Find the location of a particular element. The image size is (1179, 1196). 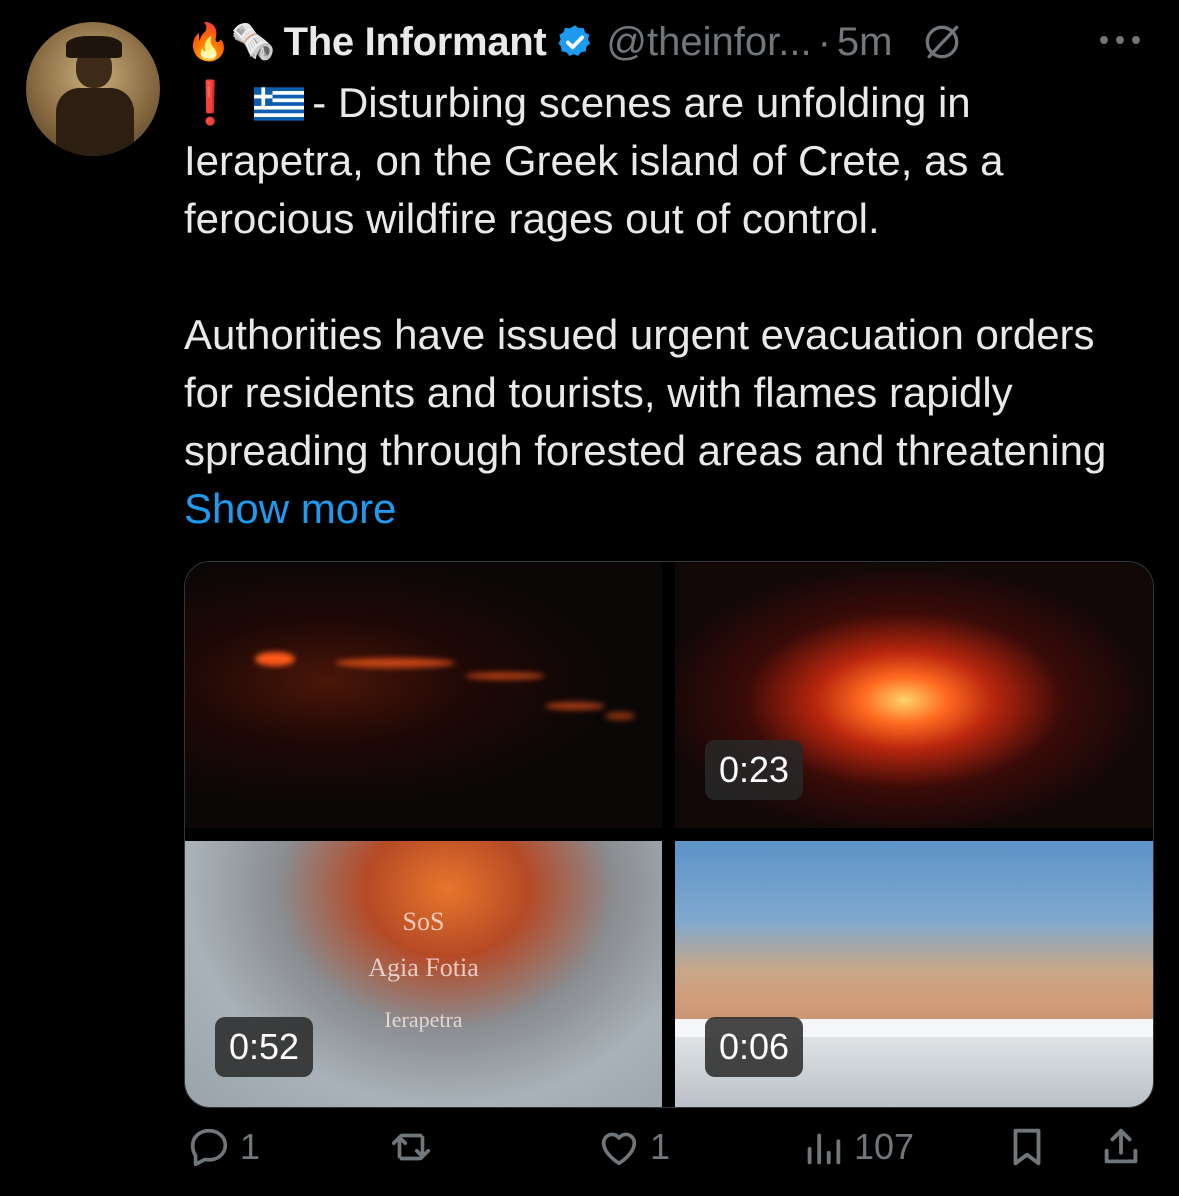

video-thumbnail-3: SoS Agia Fotia Ierapetra 0:52 is located at coordinates (423, 974).